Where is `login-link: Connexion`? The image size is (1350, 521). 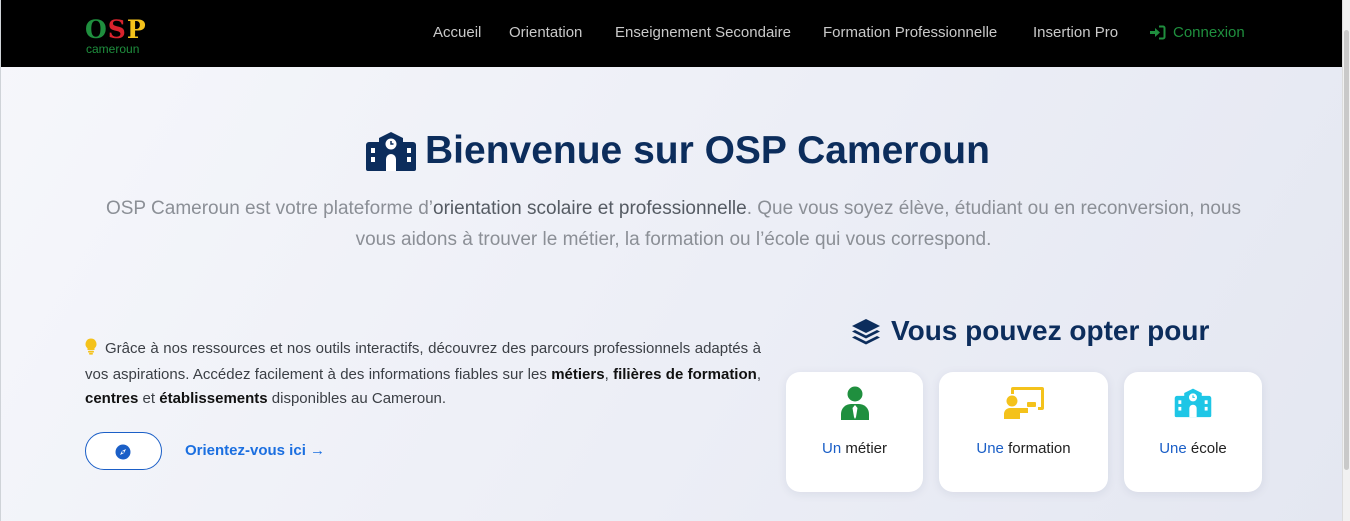
login-link: Connexion is located at coordinates (1199, 33).